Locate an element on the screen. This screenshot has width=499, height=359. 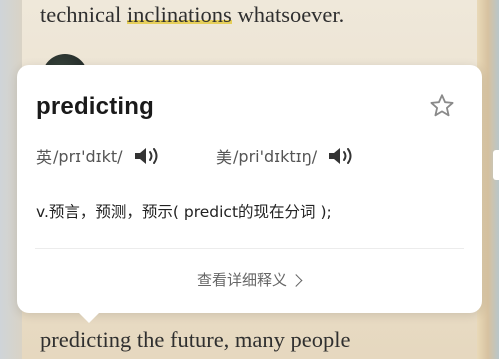
pronunciation-us-label: 美 is located at coordinates (224, 157).